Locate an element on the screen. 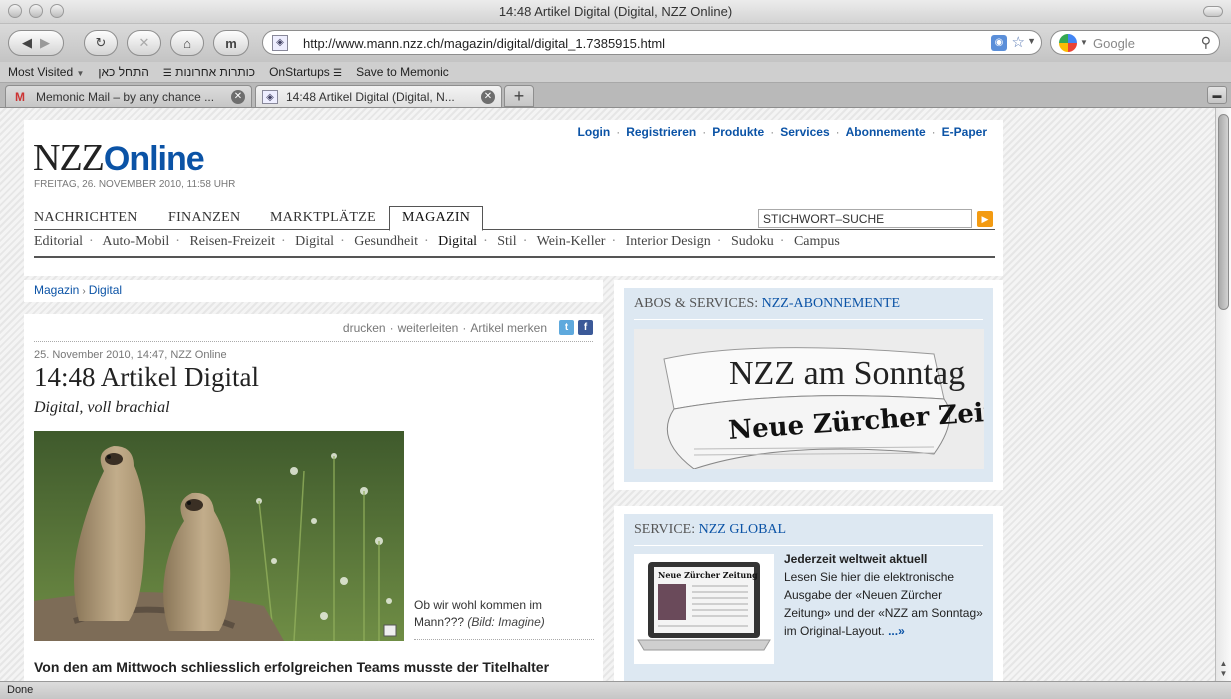 This screenshot has height=699, width=1231. tab-nzz-article: ◈ 14:48 Artikel Digital (Digital, N... ✕ is located at coordinates (378, 96).